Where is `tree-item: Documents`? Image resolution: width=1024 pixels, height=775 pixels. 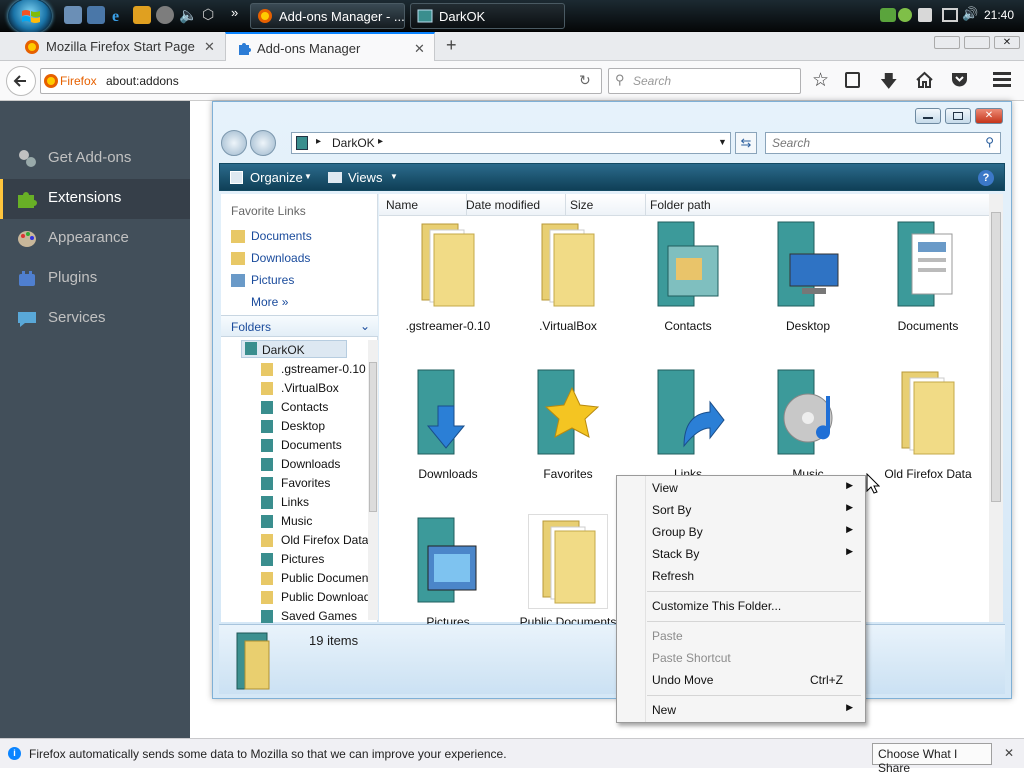 tree-item: Documents is located at coordinates (316, 445).